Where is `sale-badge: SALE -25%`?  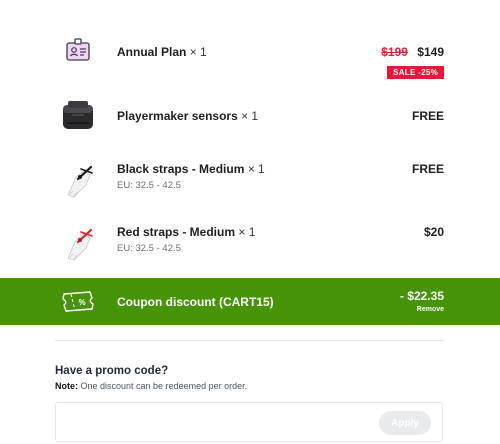 sale-badge: SALE -25% is located at coordinates (415, 72).